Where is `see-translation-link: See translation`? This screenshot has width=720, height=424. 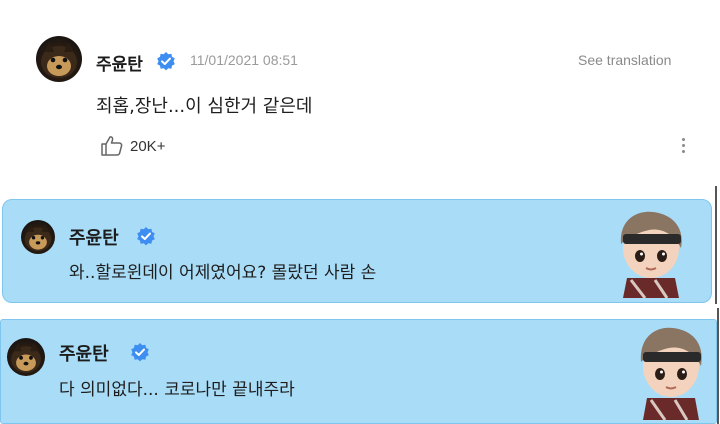
see-translation-link: See translation is located at coordinates (624, 60).